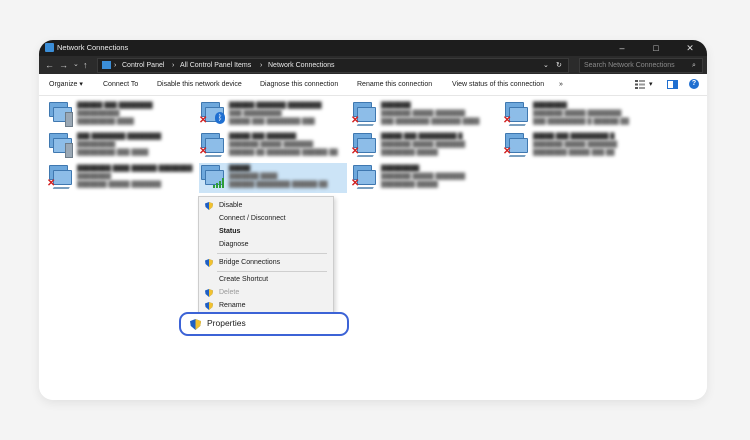 This screenshot has width=750, height=440. What do you see at coordinates (230, 231) in the screenshot?
I see `menu-label: Status` at bounding box center [230, 231].